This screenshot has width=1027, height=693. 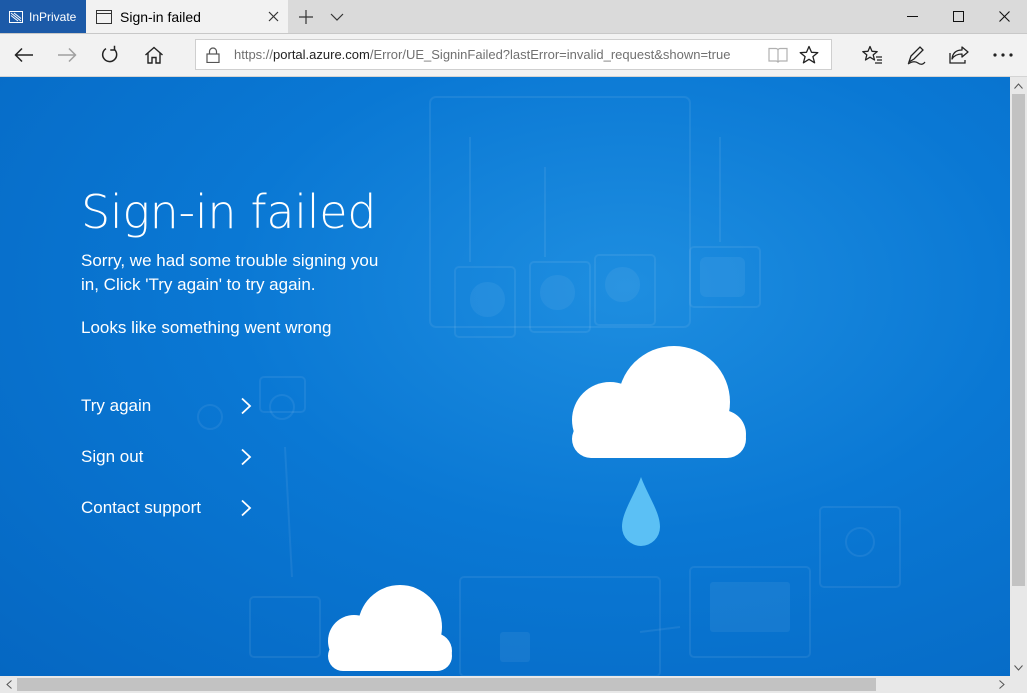 What do you see at coordinates (916, 55) in the screenshot?
I see `web-note-icon` at bounding box center [916, 55].